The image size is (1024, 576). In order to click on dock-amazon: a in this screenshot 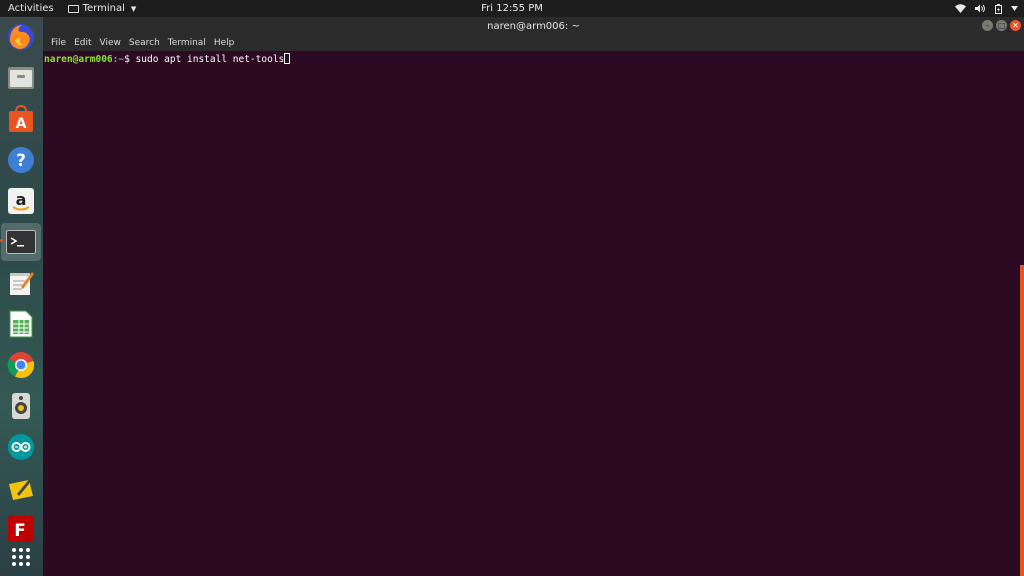, I will do `click(21, 201)`.